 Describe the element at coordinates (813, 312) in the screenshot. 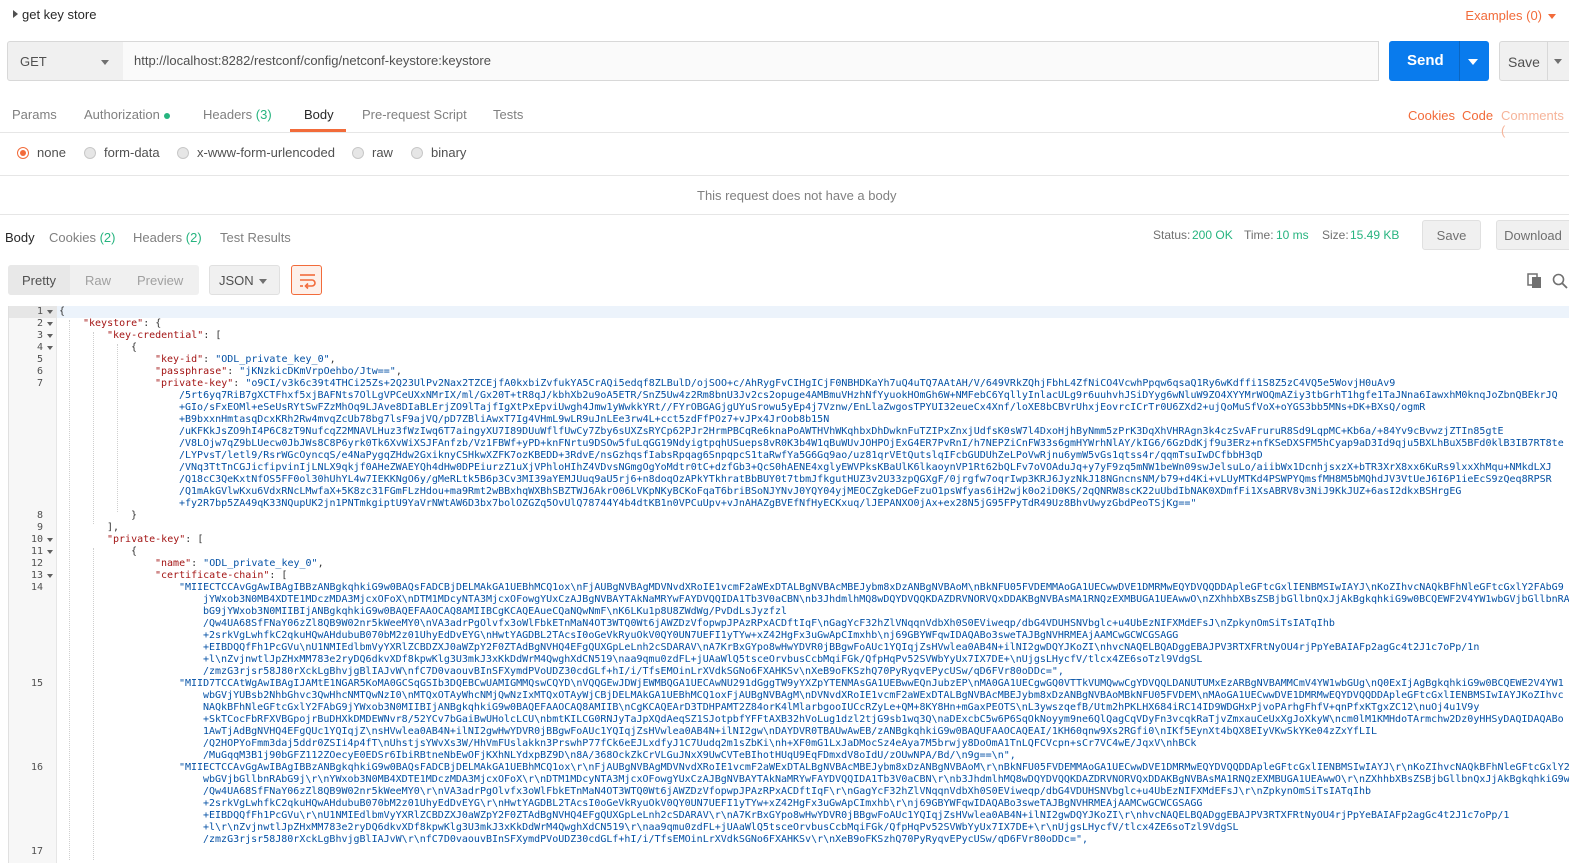

I see `active-line-highlight` at that location.